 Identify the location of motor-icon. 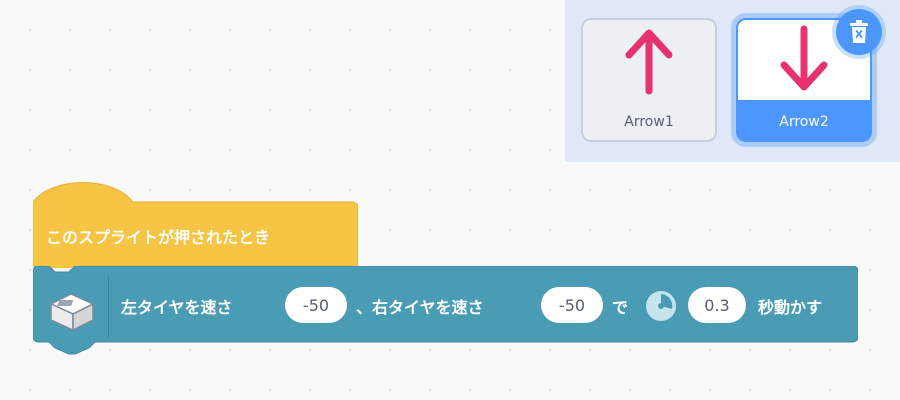
(72, 312).